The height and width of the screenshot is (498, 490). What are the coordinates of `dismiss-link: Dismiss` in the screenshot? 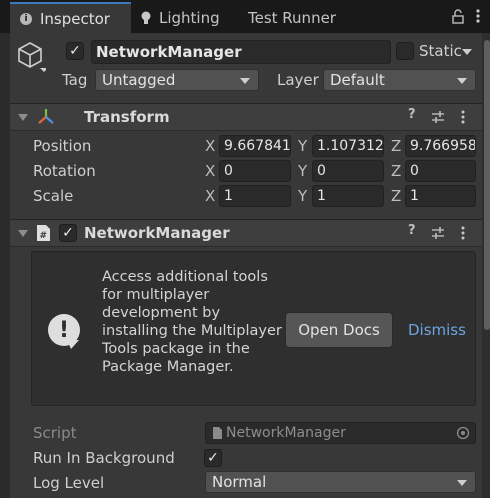 It's located at (437, 330).